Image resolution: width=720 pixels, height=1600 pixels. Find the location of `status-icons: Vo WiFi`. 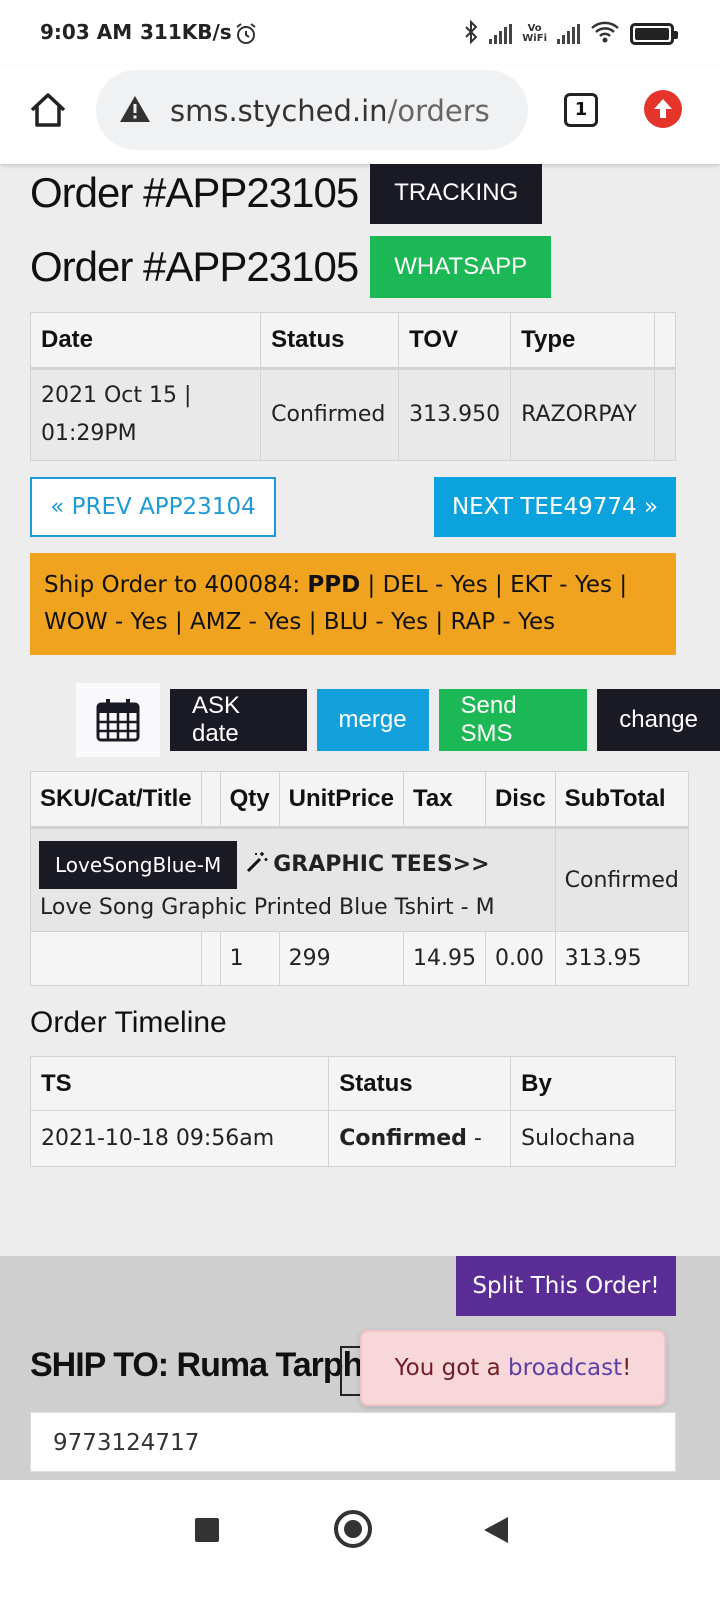

status-icons: Vo WiFi is located at coordinates (570, 33).